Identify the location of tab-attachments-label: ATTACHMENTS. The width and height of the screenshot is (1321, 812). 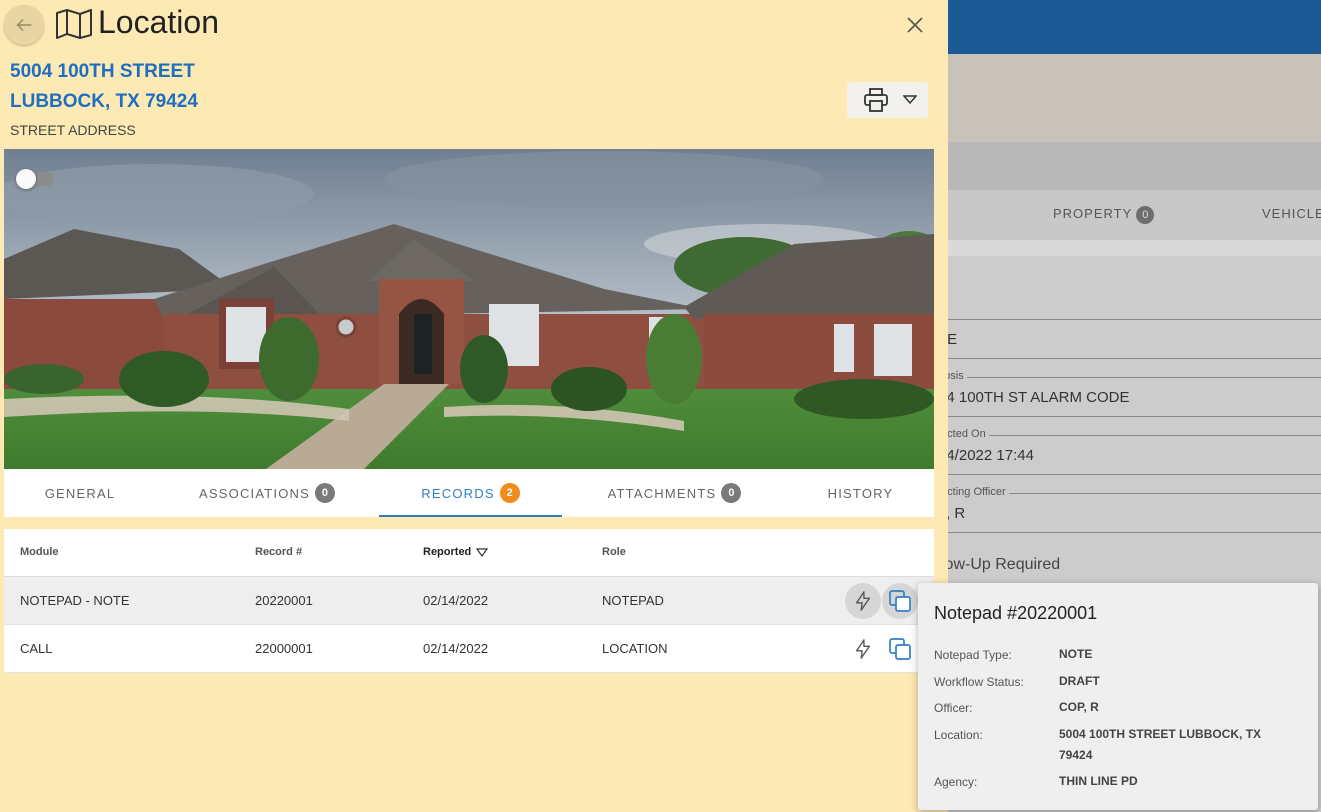
(662, 493).